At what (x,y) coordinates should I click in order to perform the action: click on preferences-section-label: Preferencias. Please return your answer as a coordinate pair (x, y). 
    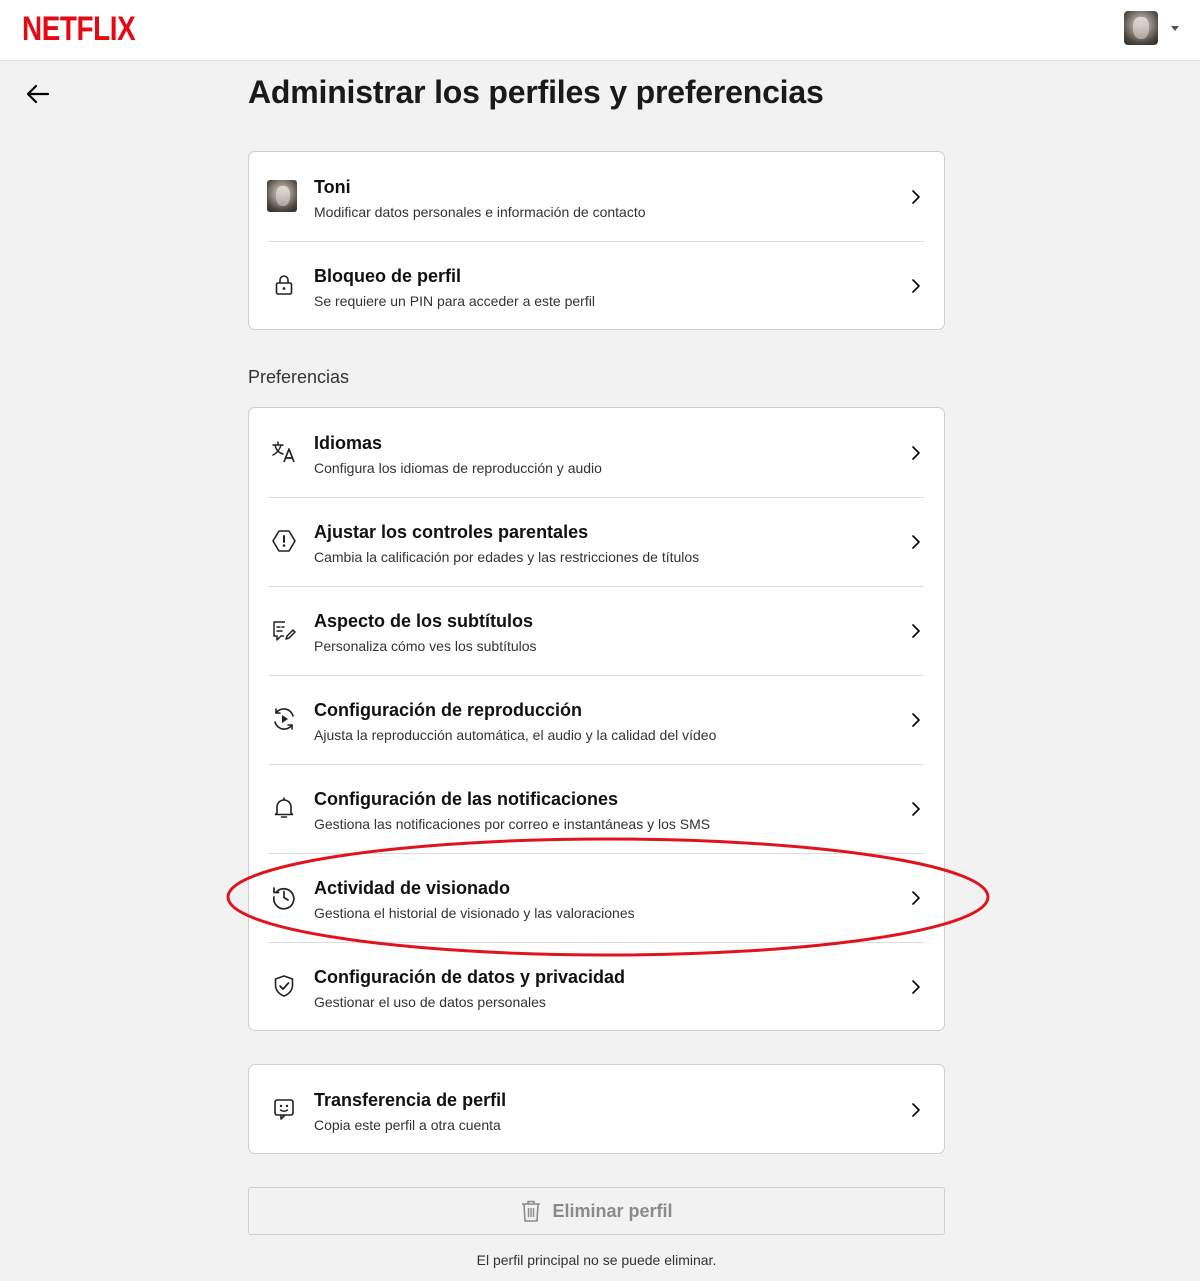
    Looking at the image, I should click on (299, 377).